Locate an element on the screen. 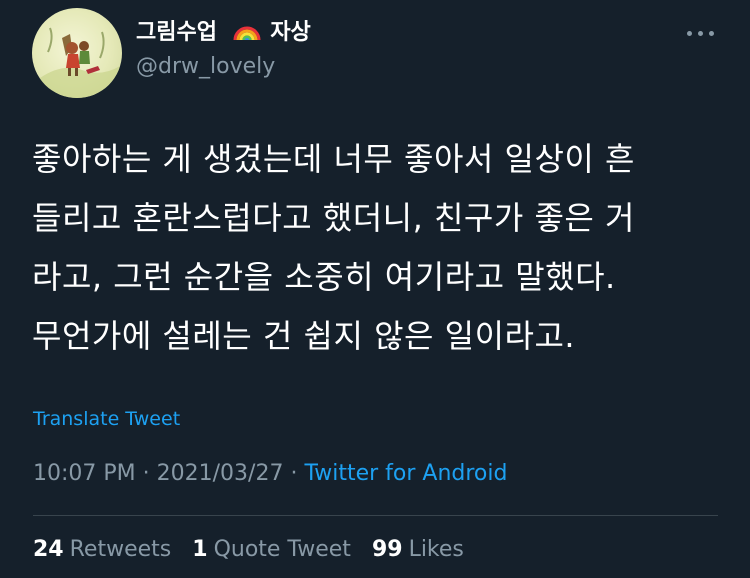  display-name-suffix: 자상 is located at coordinates (290, 32).